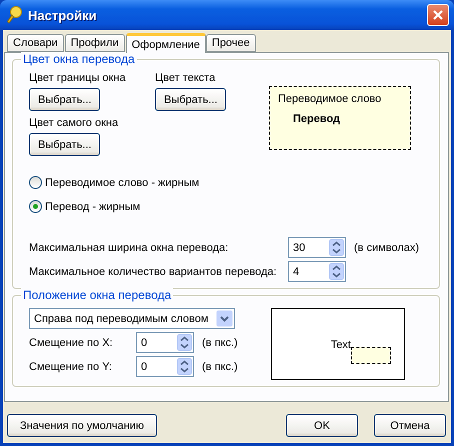 This screenshot has height=446, width=454. Describe the element at coordinates (63, 15) in the screenshot. I see `window-title: Настройки` at that location.